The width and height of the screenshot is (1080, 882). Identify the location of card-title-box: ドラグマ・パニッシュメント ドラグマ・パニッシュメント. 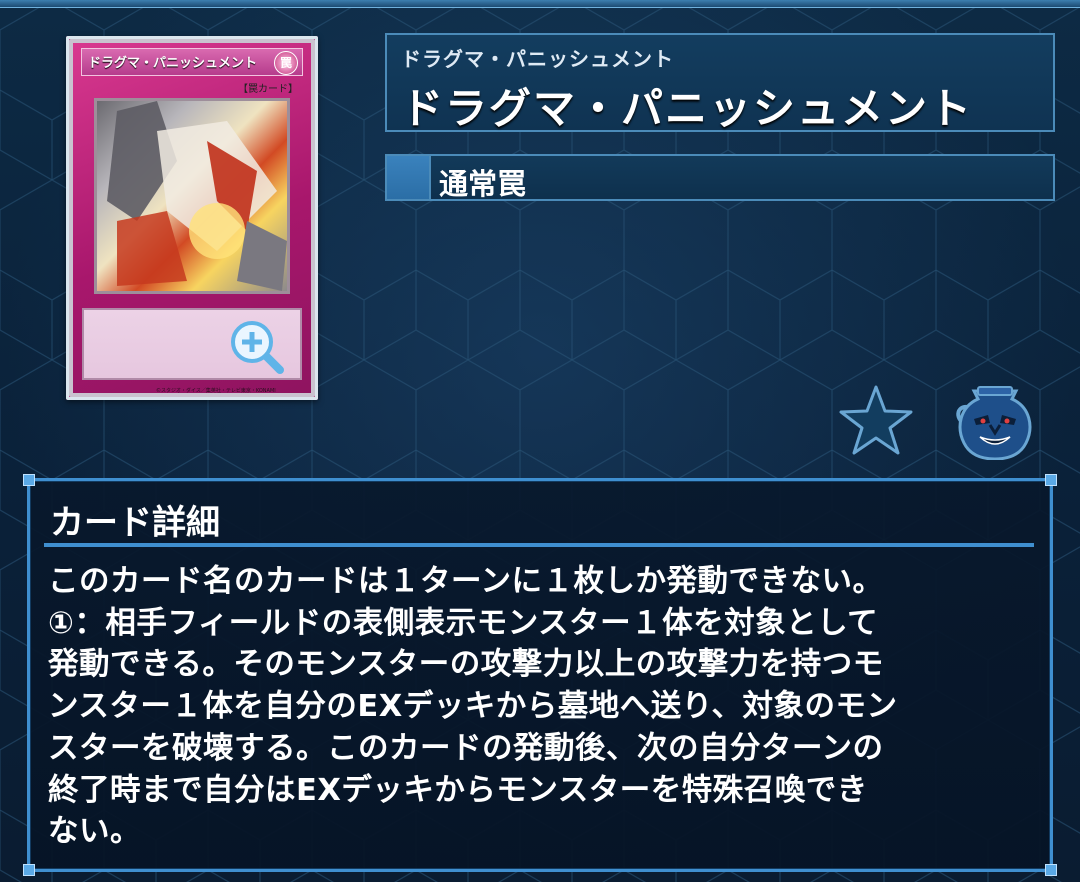
(720, 83).